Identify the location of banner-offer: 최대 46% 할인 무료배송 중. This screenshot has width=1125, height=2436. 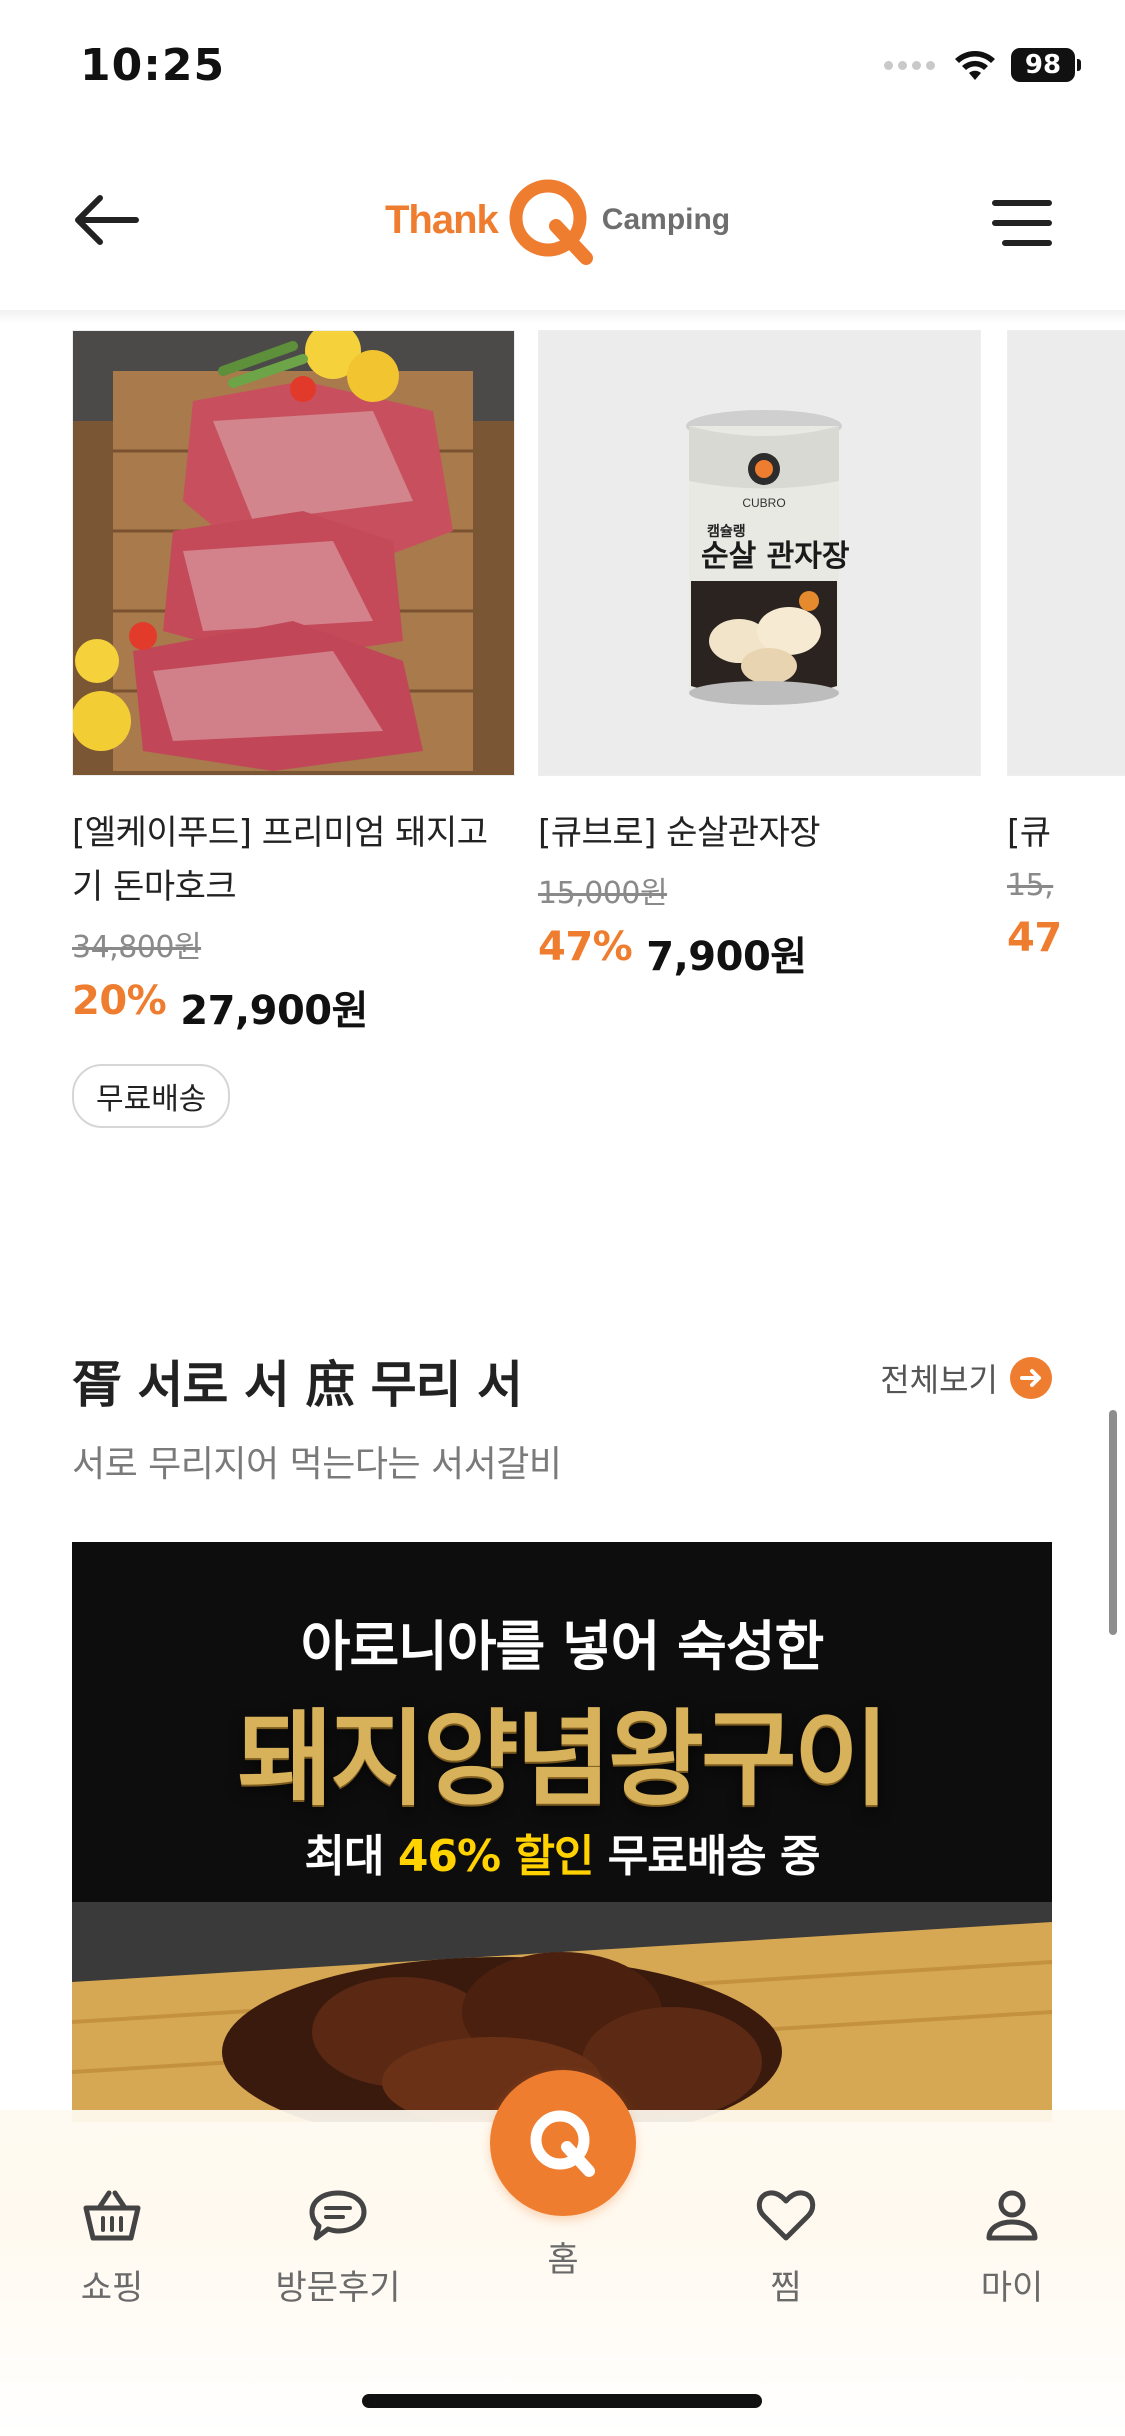
(562, 1852).